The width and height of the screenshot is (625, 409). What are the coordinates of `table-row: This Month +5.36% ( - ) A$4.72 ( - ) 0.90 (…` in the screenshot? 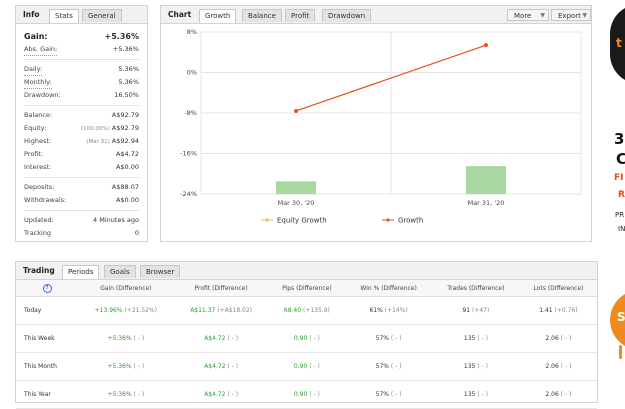 It's located at (306, 366).